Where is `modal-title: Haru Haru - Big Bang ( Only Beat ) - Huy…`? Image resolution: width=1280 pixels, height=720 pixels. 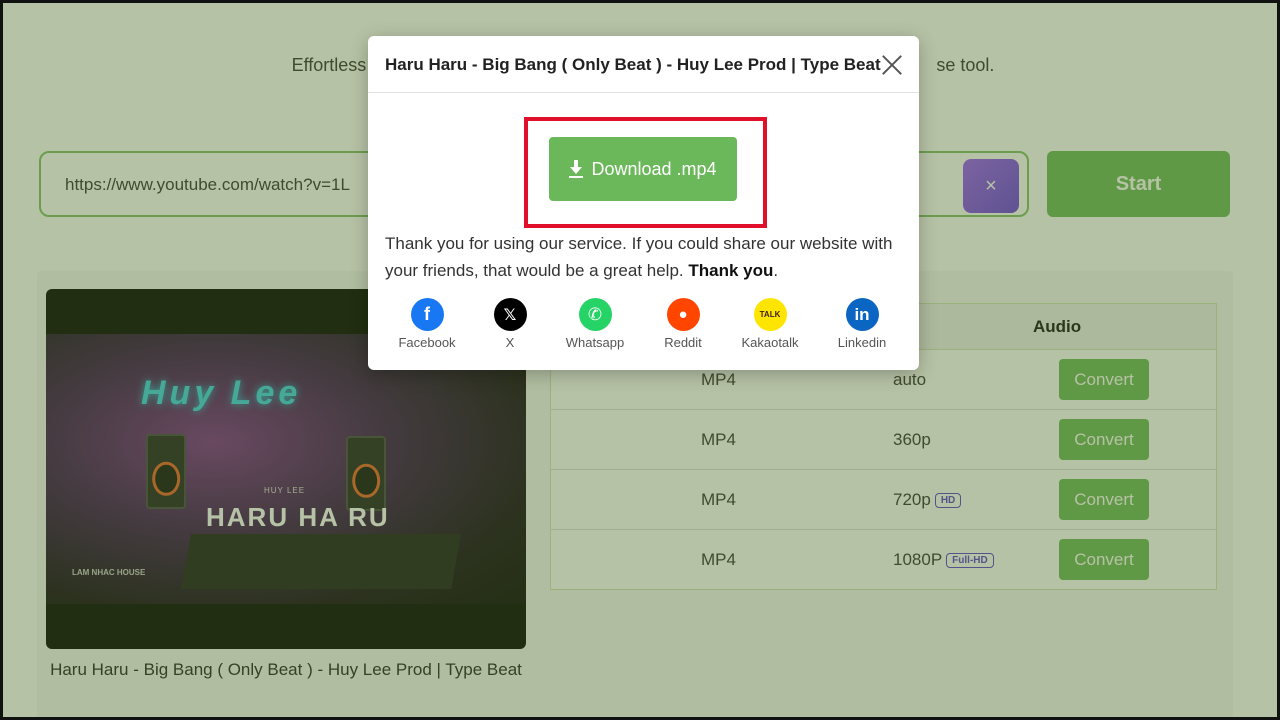 modal-title: Haru Haru - Big Bang ( Only Beat ) - Huy… is located at coordinates (633, 64).